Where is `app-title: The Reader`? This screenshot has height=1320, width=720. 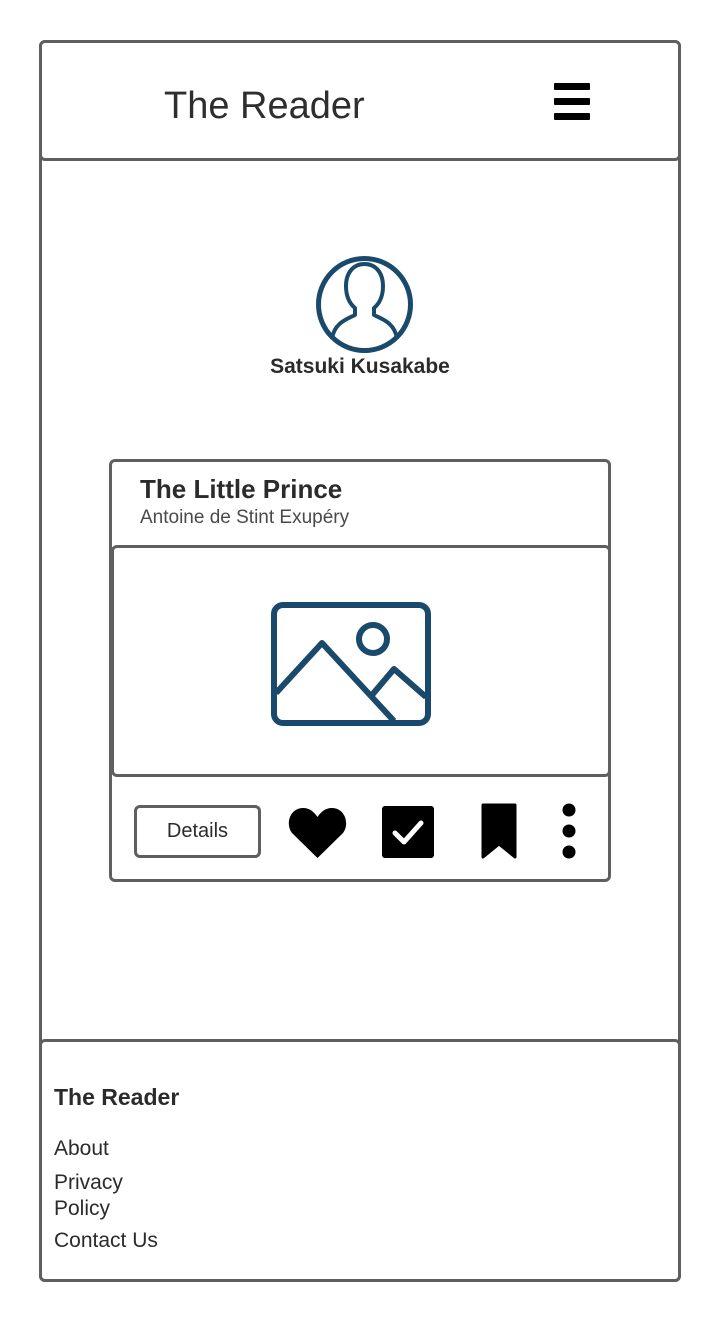
app-title: The Reader is located at coordinates (264, 106).